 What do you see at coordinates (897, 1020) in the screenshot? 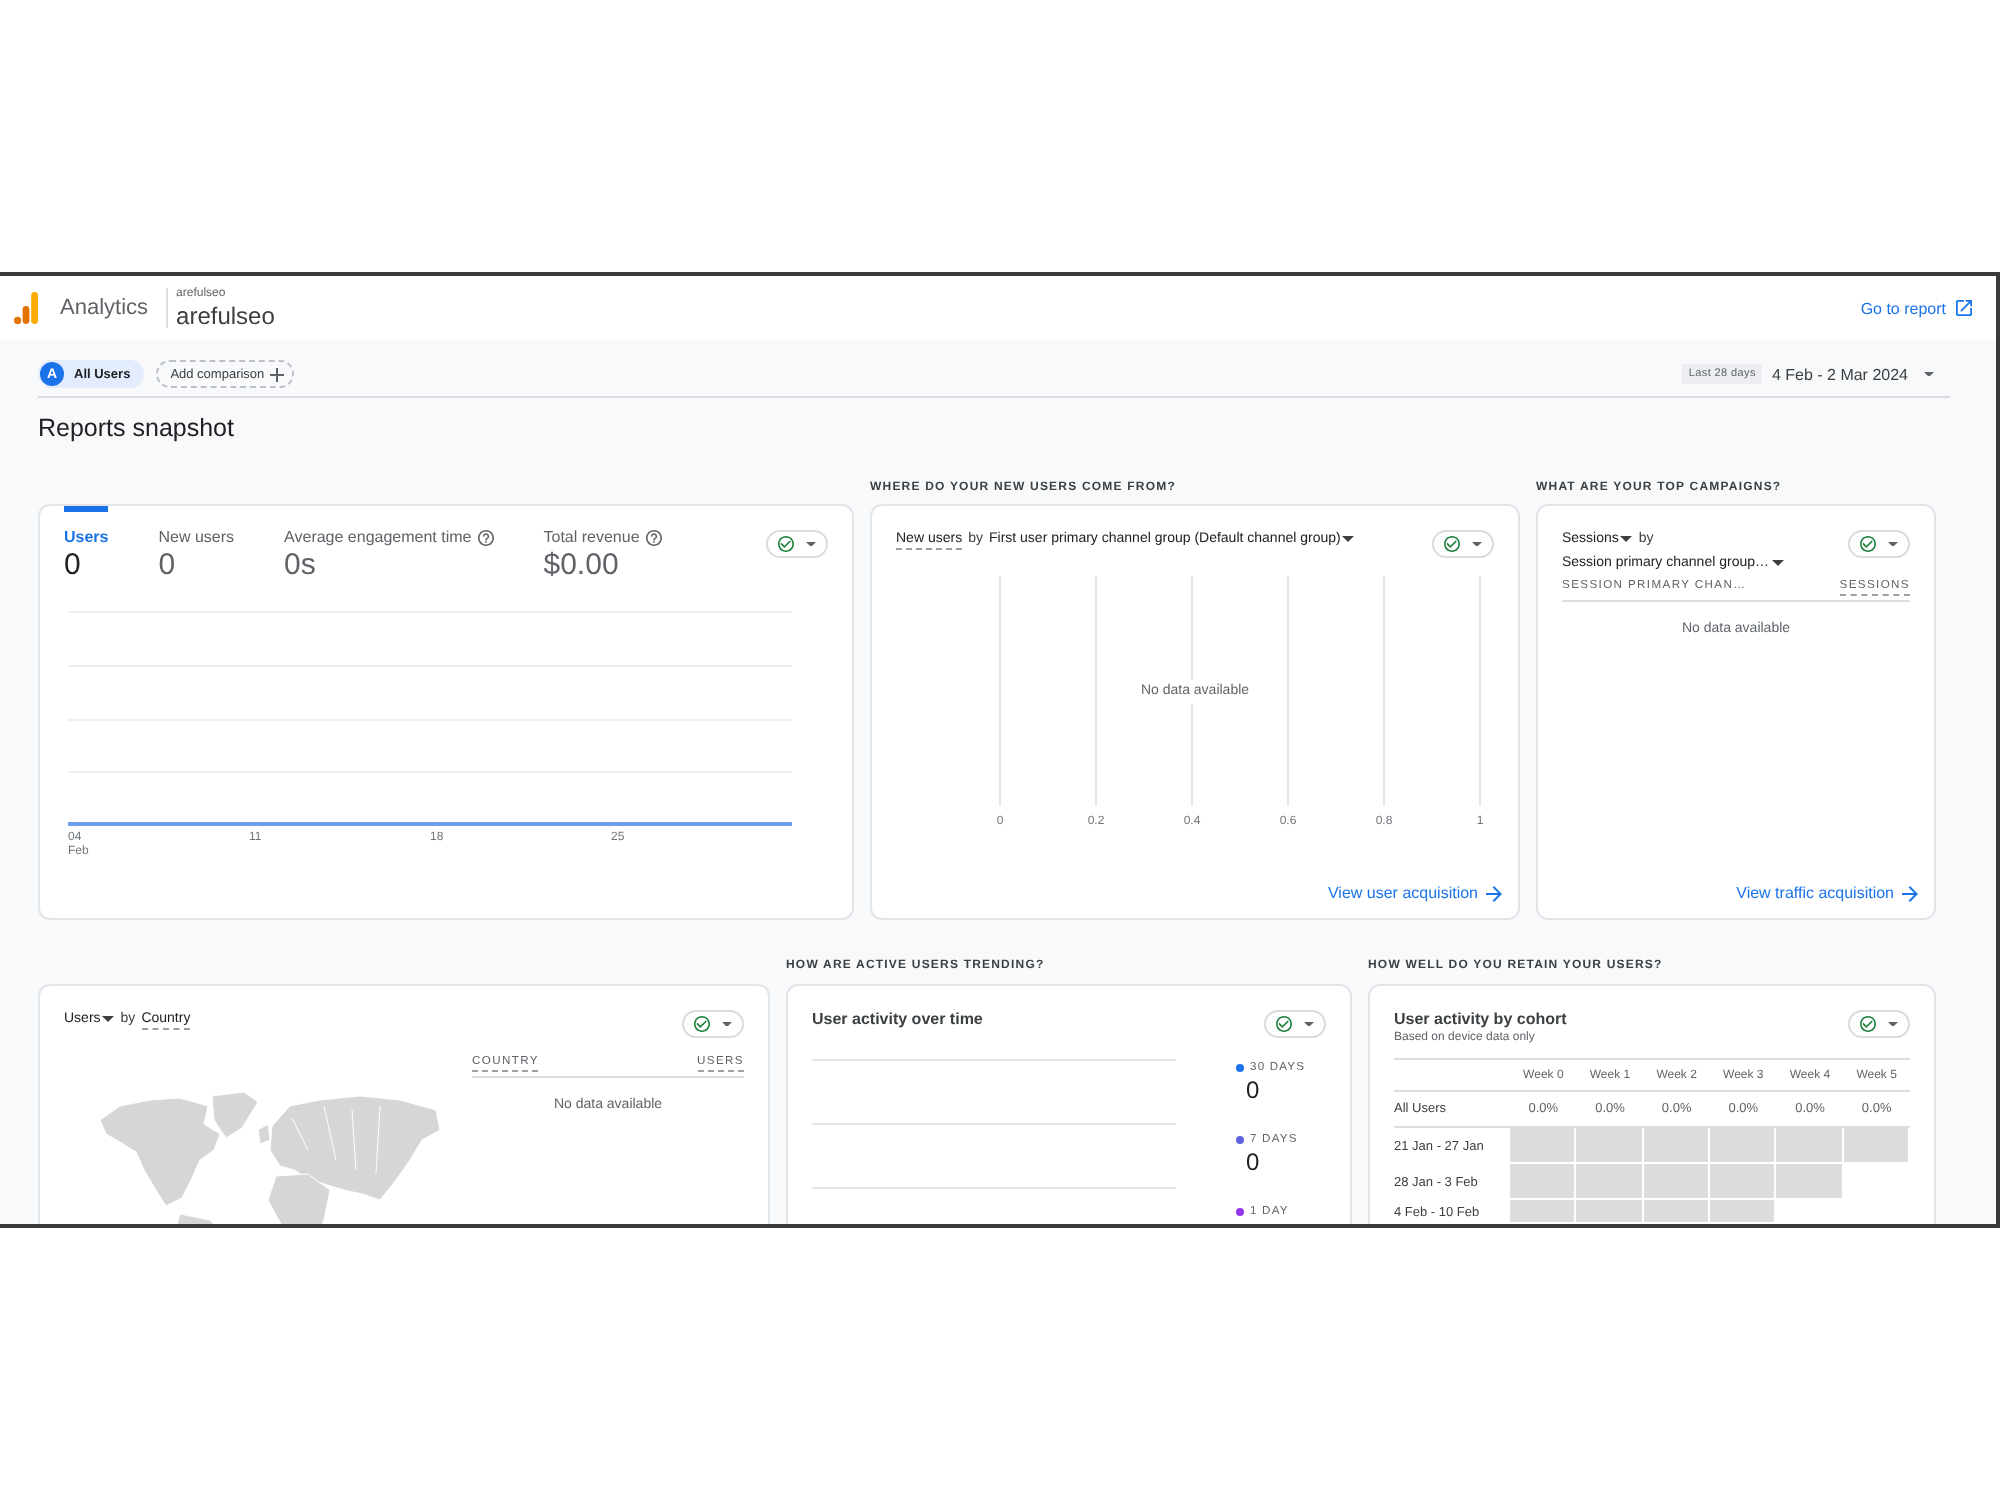
I see `card-title: User activity over time` at bounding box center [897, 1020].